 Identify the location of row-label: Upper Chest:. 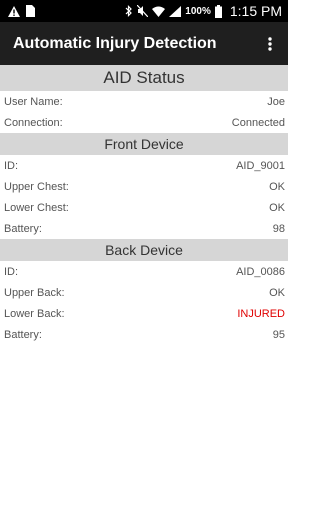
(36, 186).